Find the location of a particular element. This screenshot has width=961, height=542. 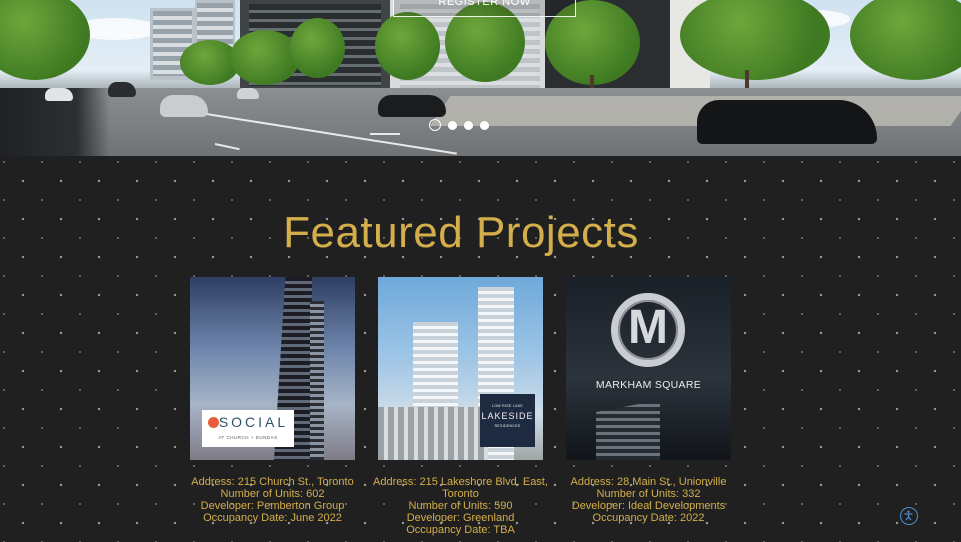

markham-logo-letter: M is located at coordinates (648, 327).